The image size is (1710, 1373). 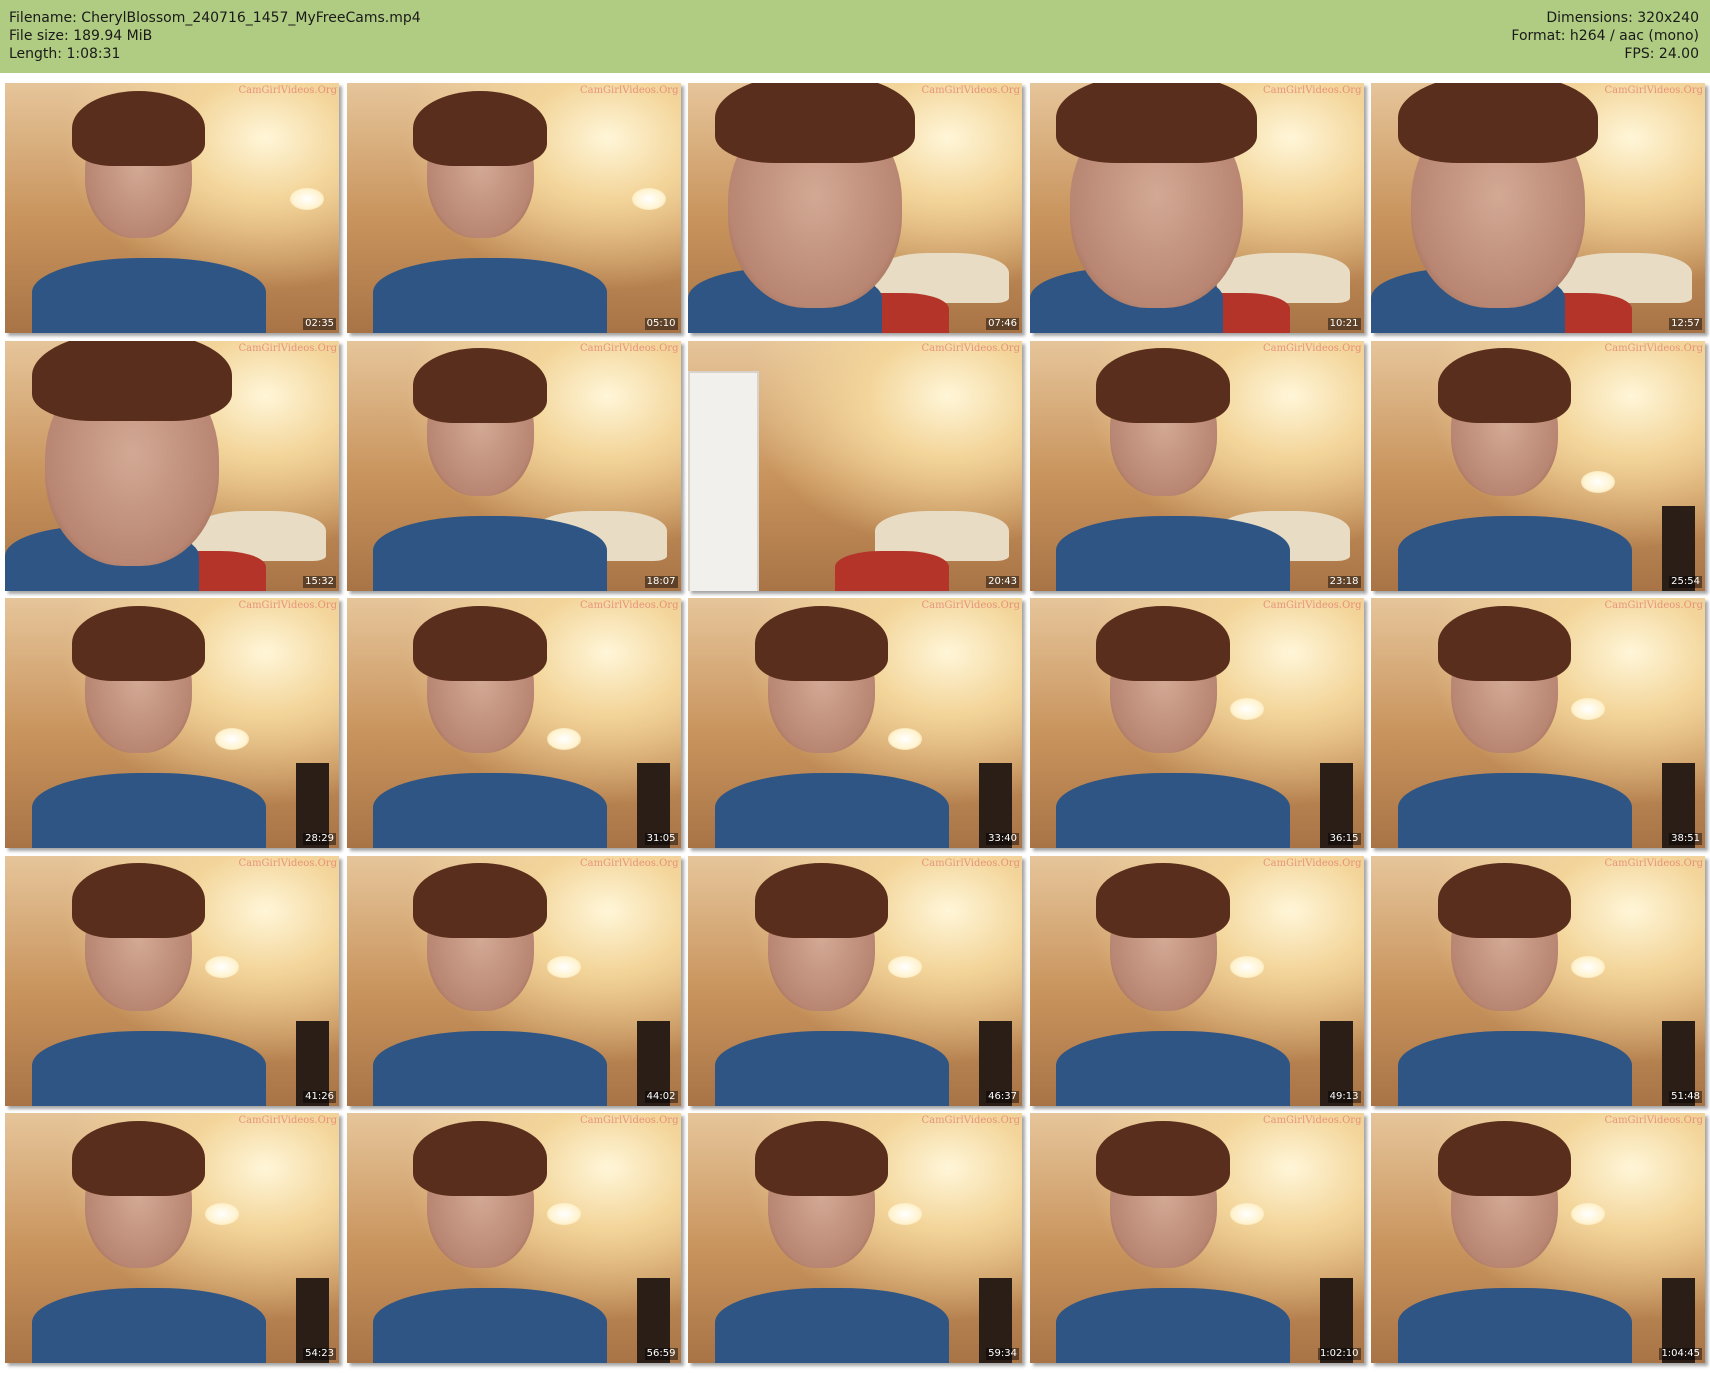 I want to click on video-thumbnail: CamGirlVideos.Org 33:40, so click(x=855, y=723).